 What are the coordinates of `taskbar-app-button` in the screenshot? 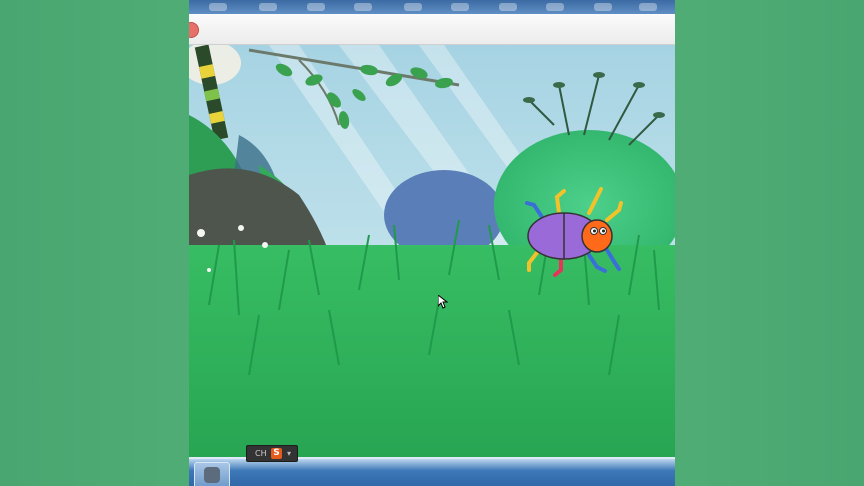 It's located at (212, 474).